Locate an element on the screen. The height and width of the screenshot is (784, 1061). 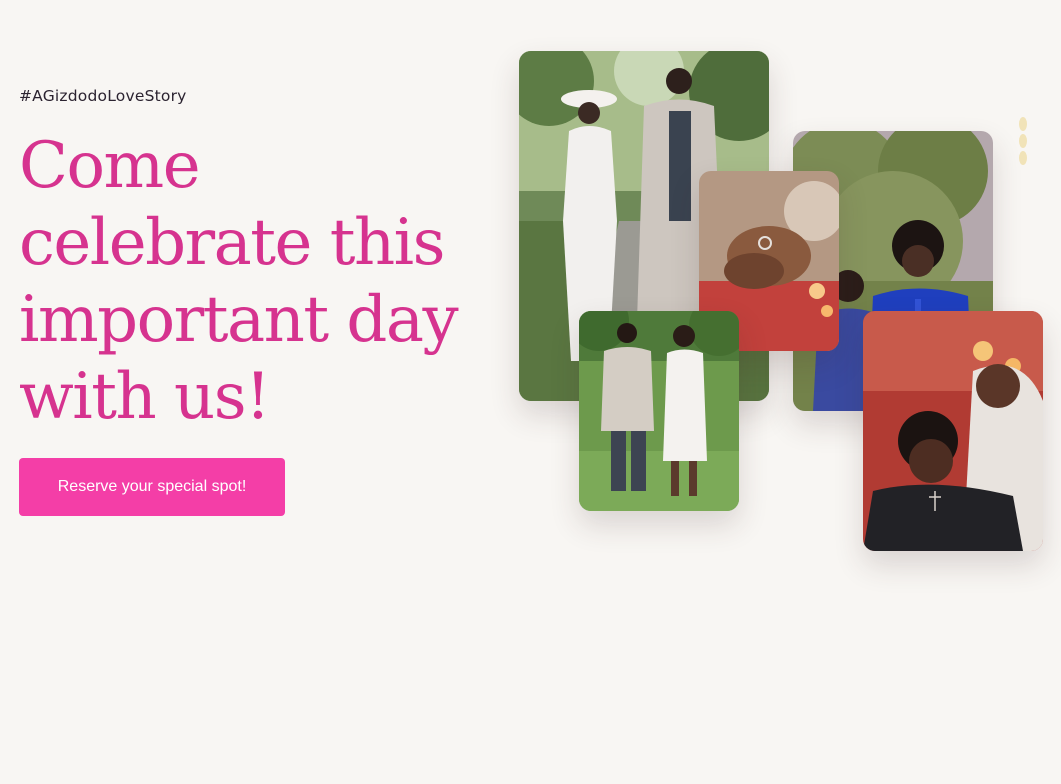
hashtag: #AGizdodoLoveStory is located at coordinates (103, 96).